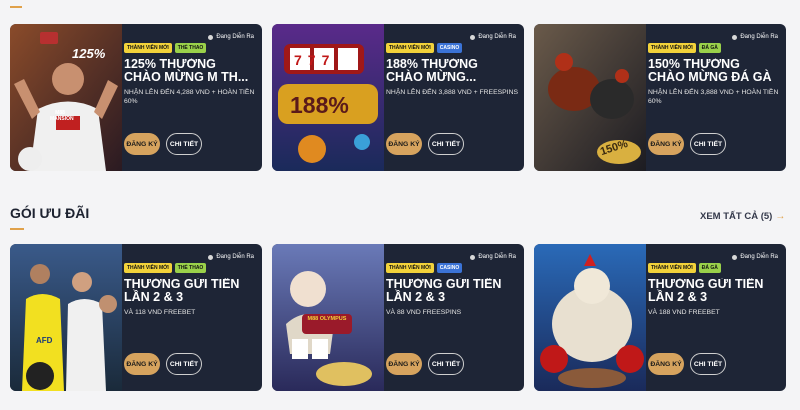  Describe the element at coordinates (780, 216) in the screenshot. I see `arrow-right-icon: →` at that location.